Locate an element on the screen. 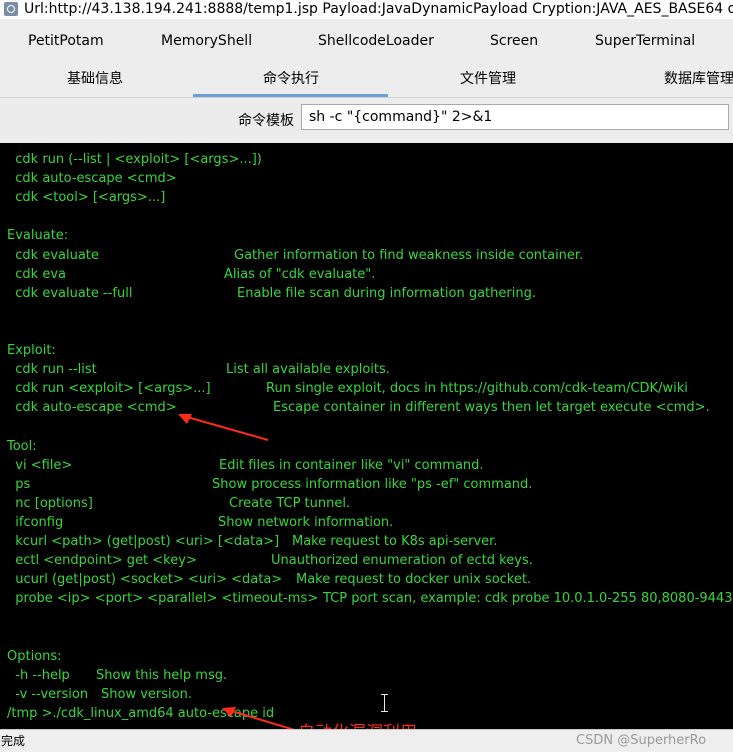 The image size is (733, 752). terminal-line-command: cdk run --list is located at coordinates (52, 369).